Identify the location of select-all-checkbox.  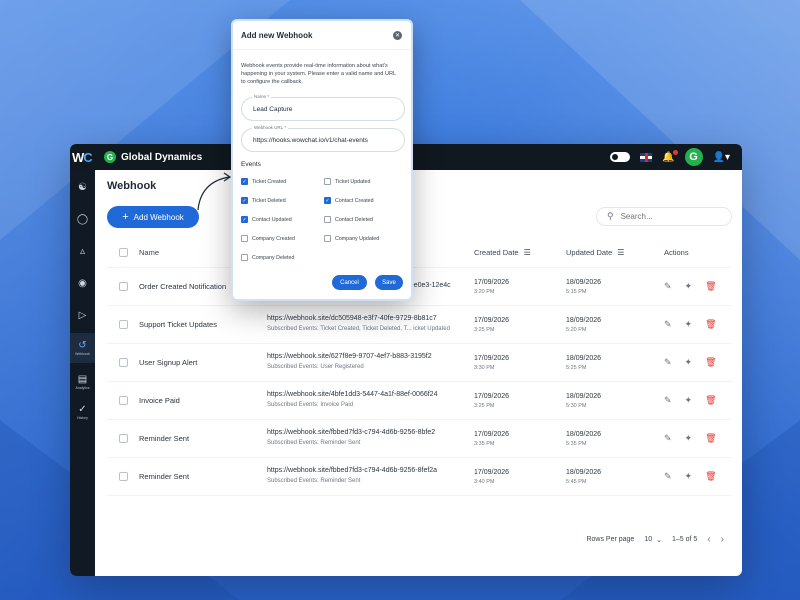
(123, 252).